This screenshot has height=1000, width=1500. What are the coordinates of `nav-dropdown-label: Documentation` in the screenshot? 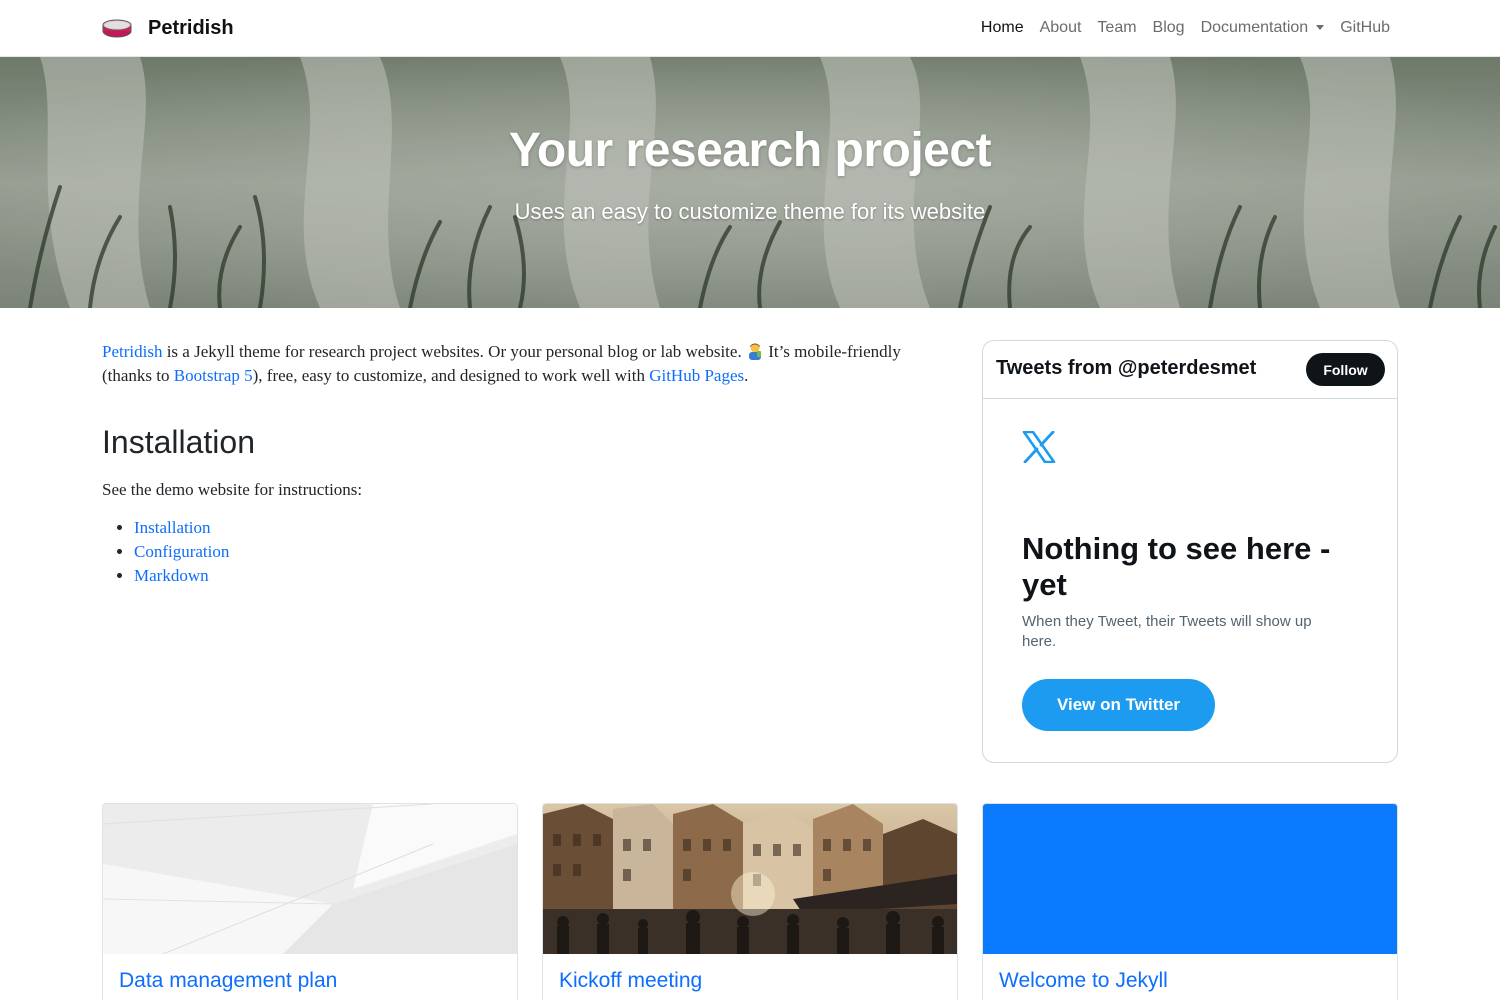 It's located at (1254, 27).